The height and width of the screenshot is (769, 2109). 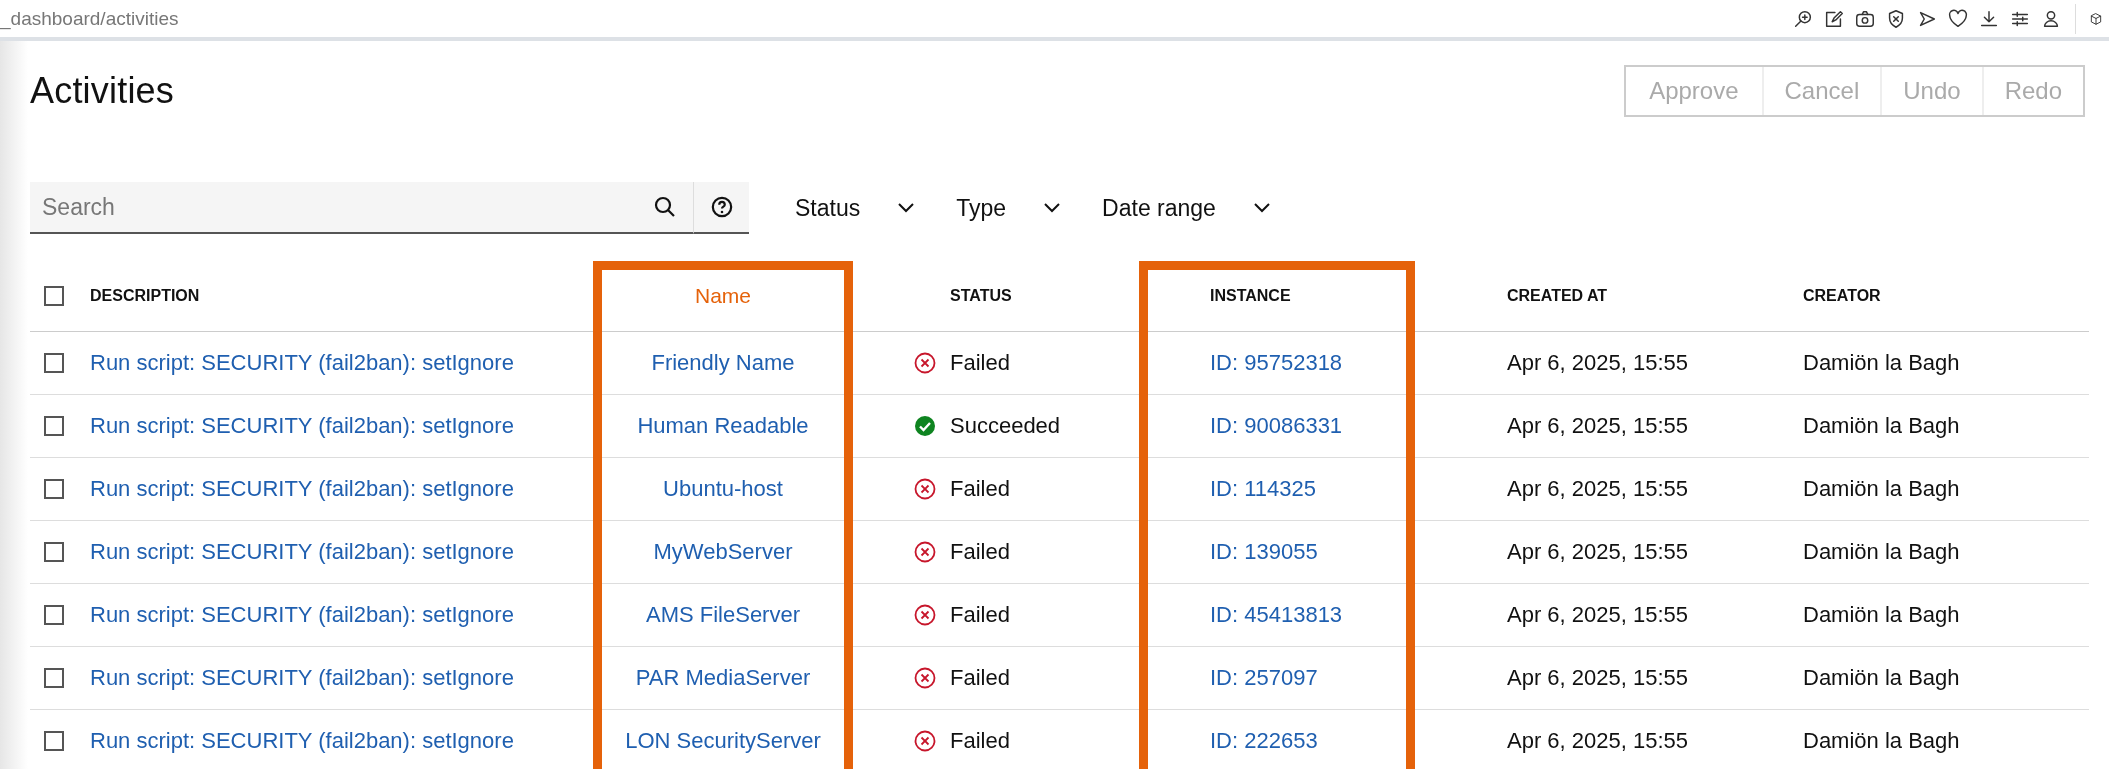 I want to click on column-header: DESCRIPTION, so click(x=145, y=296).